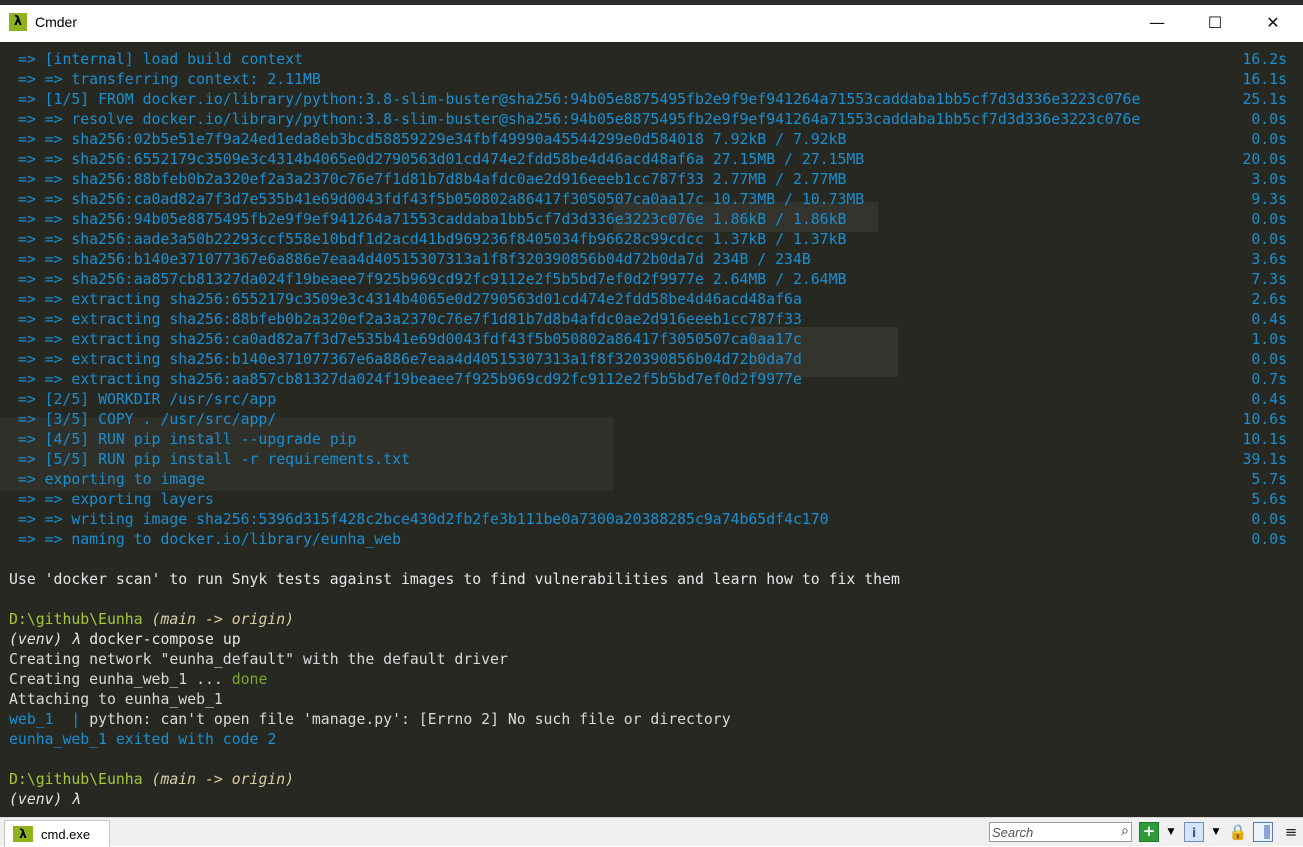 The width and height of the screenshot is (1303, 847). Describe the element at coordinates (651, 832) in the screenshot. I see `status-bar: λ cmd.exe ⌕ + ▼ i ▼ 🔒 ≡` at that location.